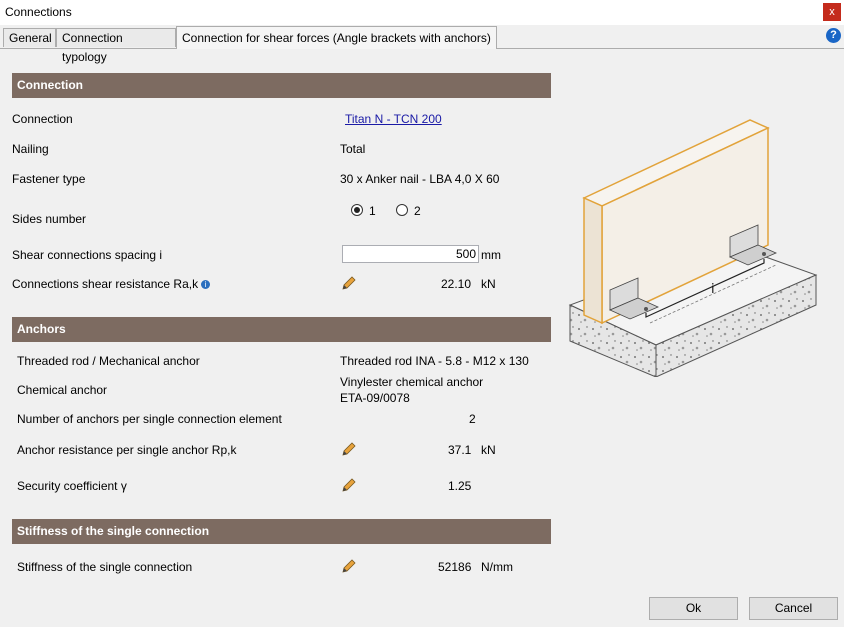 The image size is (844, 627). Describe the element at coordinates (693, 608) in the screenshot. I see `ok-button: Ok` at that location.